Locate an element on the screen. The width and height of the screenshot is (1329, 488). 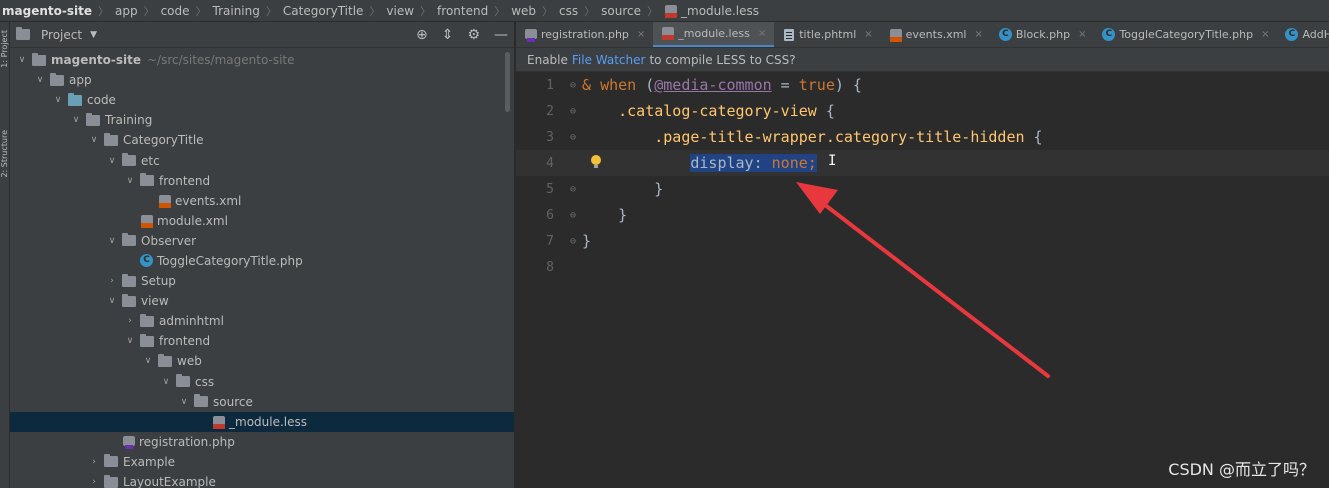
code-line: 7 ⊖ } is located at coordinates (922, 241).